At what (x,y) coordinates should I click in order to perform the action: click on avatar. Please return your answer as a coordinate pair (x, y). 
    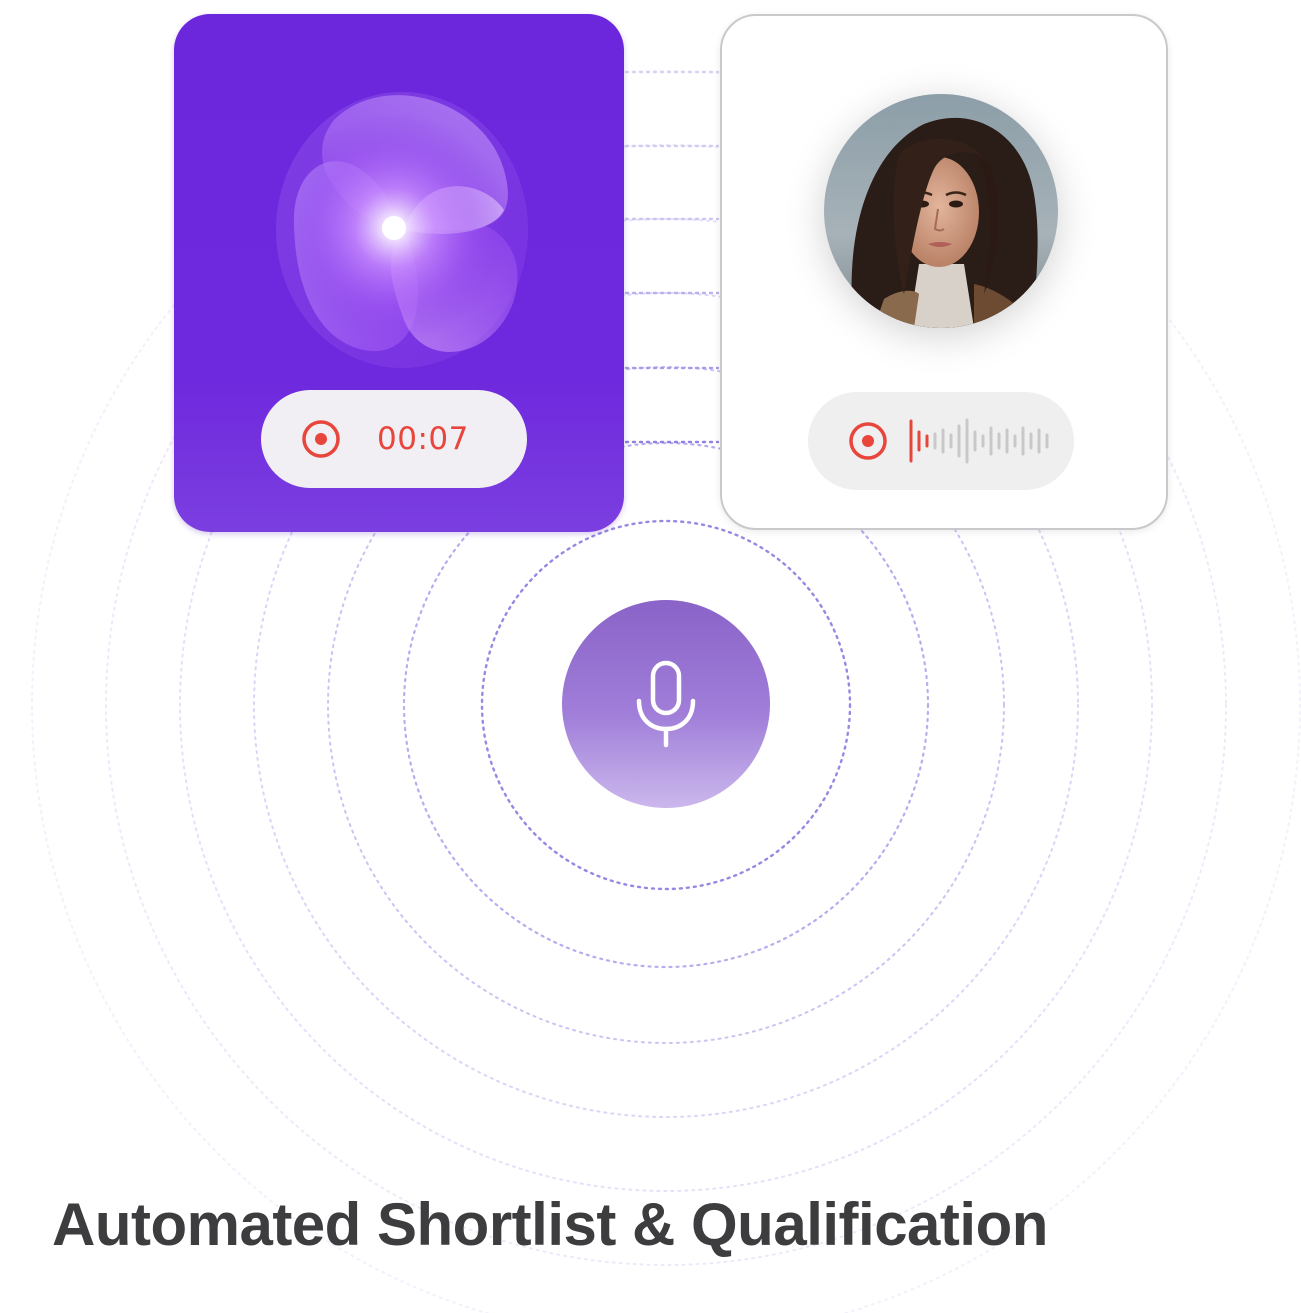
    Looking at the image, I should click on (941, 211).